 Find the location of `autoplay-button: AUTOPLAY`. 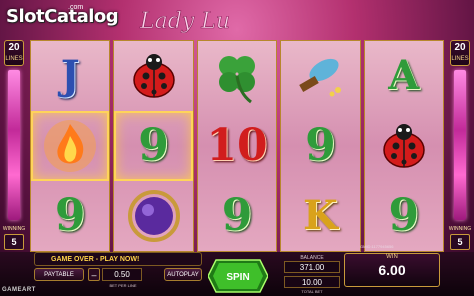

autoplay-button: AUTOPLAY is located at coordinates (183, 274).